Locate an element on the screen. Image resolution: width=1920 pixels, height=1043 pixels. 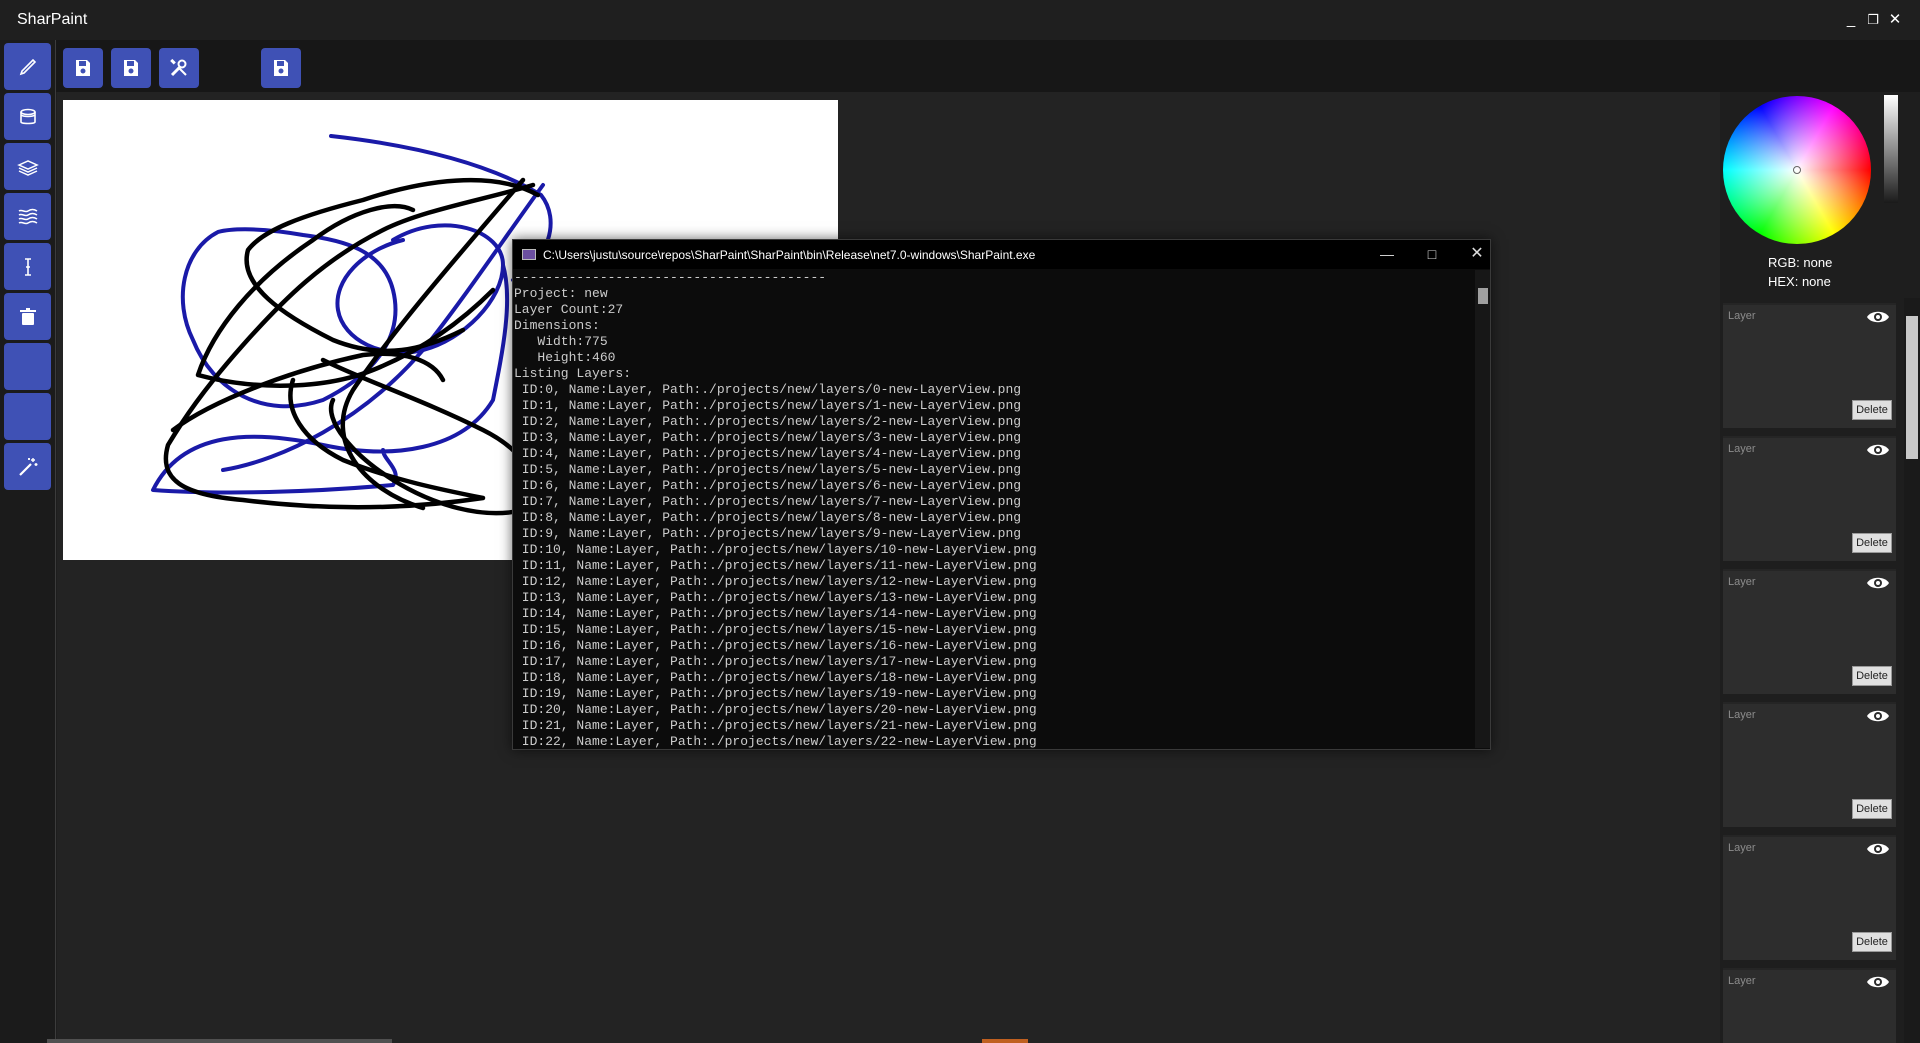
tools-button is located at coordinates (179, 68).